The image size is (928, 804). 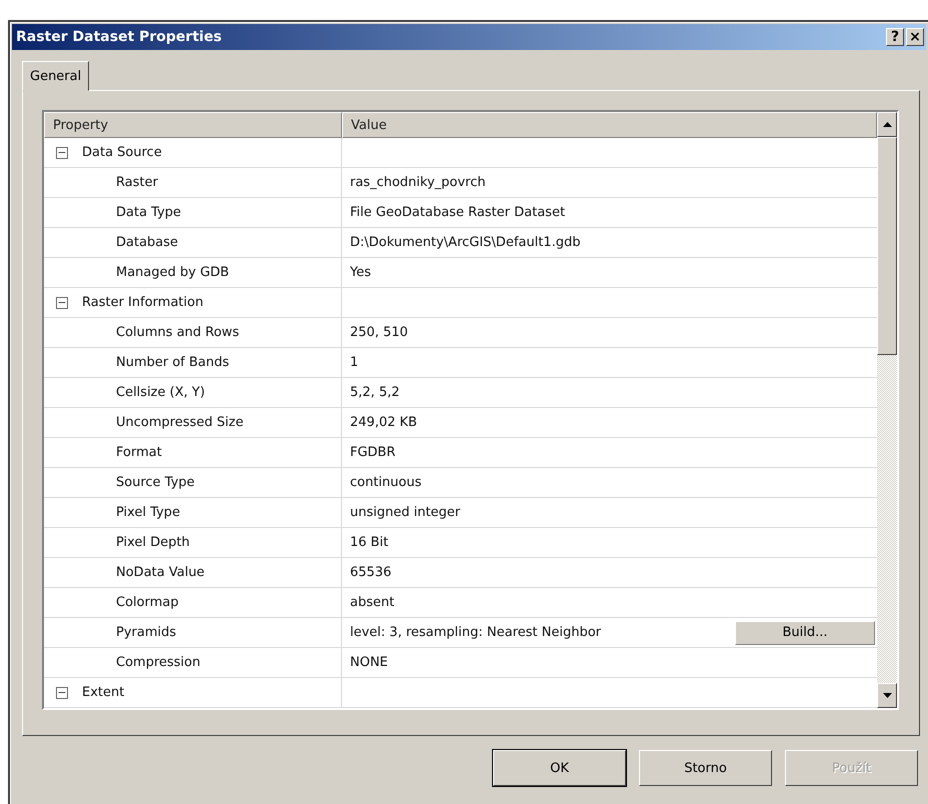 I want to click on group-label: Extent, so click(x=103, y=692).